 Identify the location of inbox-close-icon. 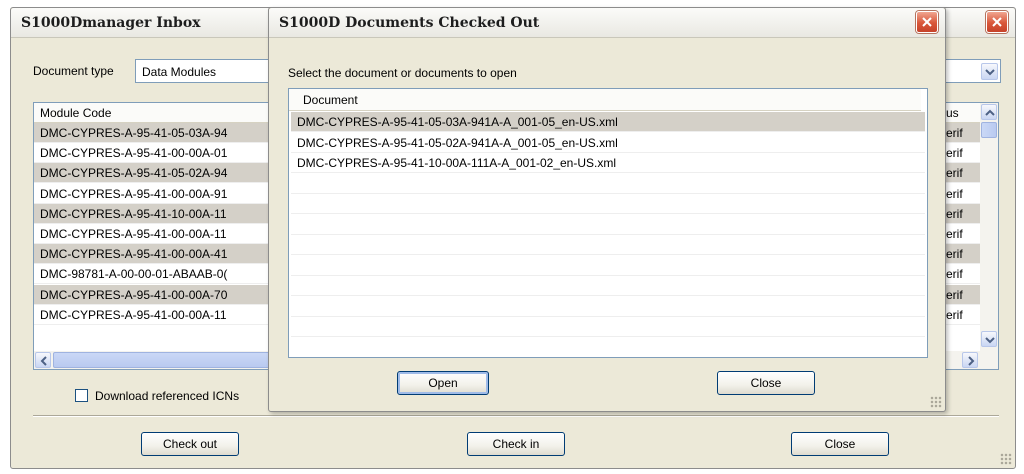
(997, 22).